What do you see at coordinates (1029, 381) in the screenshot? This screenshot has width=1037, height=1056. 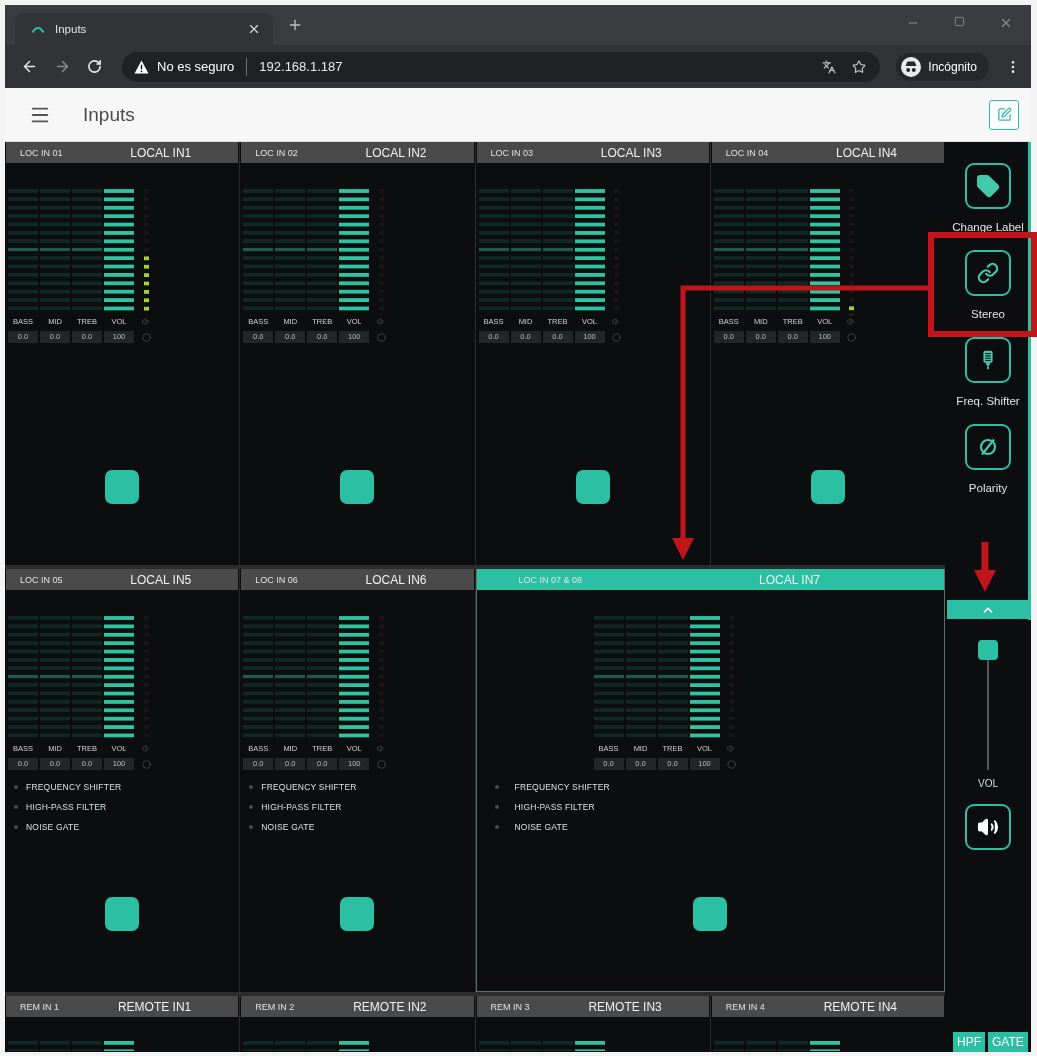 I see `scrollbar-thumb` at bounding box center [1029, 381].